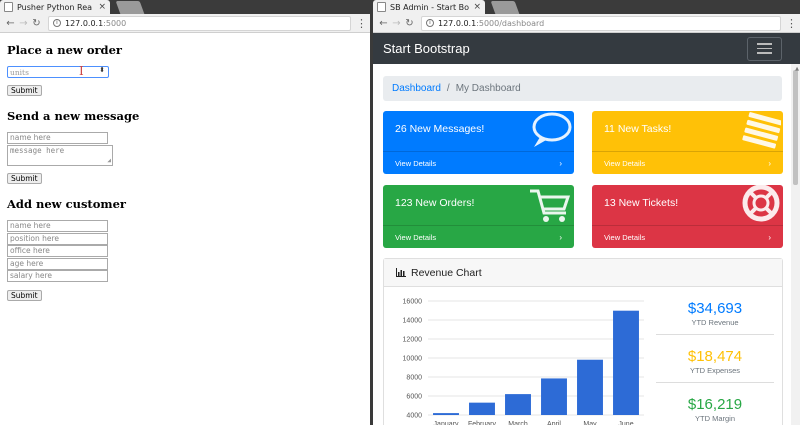 This screenshot has width=800, height=425. Describe the element at coordinates (416, 88) in the screenshot. I see `breadcrumb-dashboard-link: Dashboard` at that location.